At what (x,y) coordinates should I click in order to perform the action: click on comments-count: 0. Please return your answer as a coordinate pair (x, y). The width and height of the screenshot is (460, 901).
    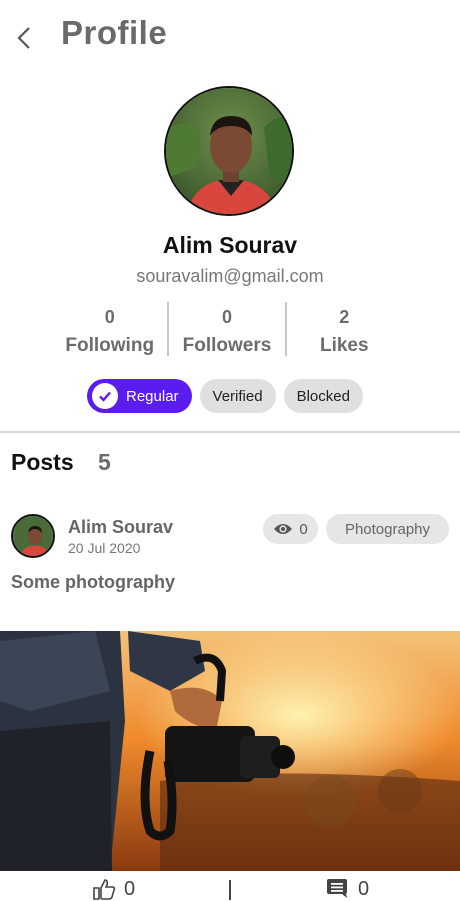
    Looking at the image, I should click on (364, 889).